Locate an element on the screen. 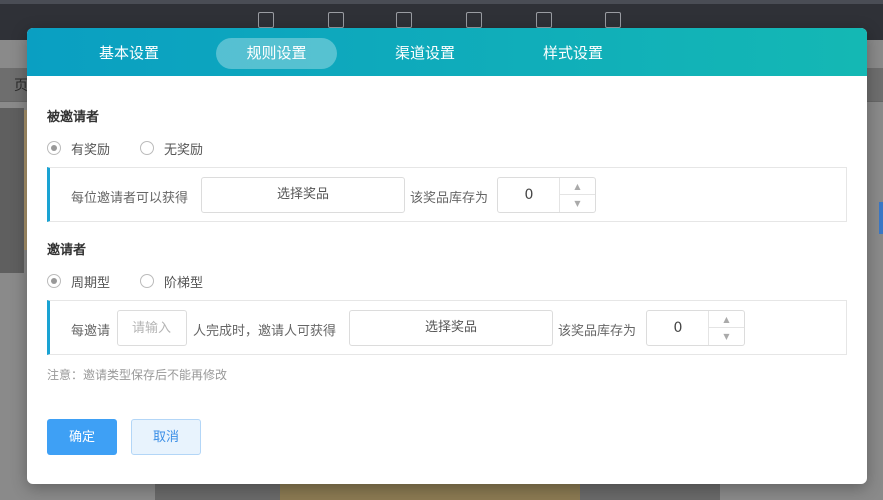 The image size is (883, 500). radio-tiered: 阶梯型 is located at coordinates (171, 281).